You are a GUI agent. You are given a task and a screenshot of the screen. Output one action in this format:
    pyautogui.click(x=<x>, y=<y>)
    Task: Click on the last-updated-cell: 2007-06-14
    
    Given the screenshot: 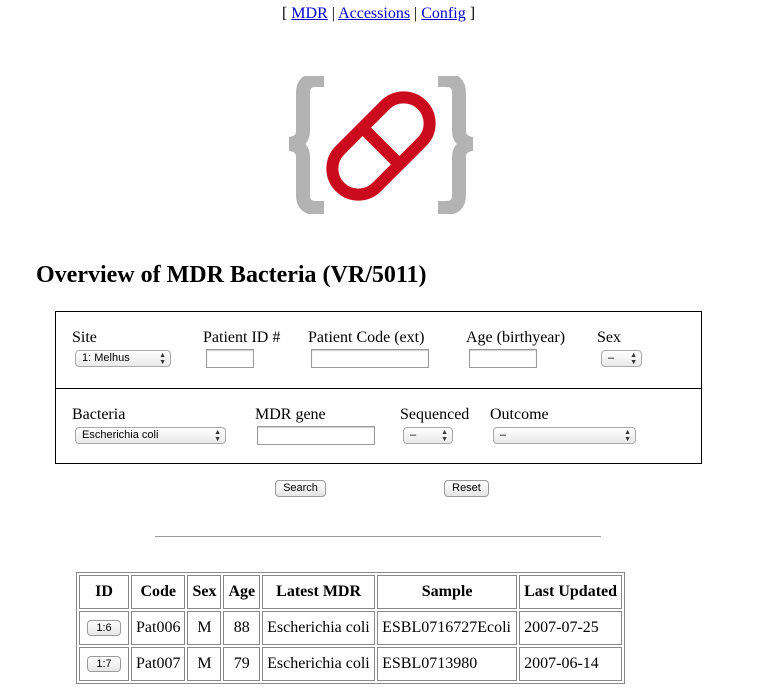 What is the action you would take?
    pyautogui.click(x=571, y=664)
    